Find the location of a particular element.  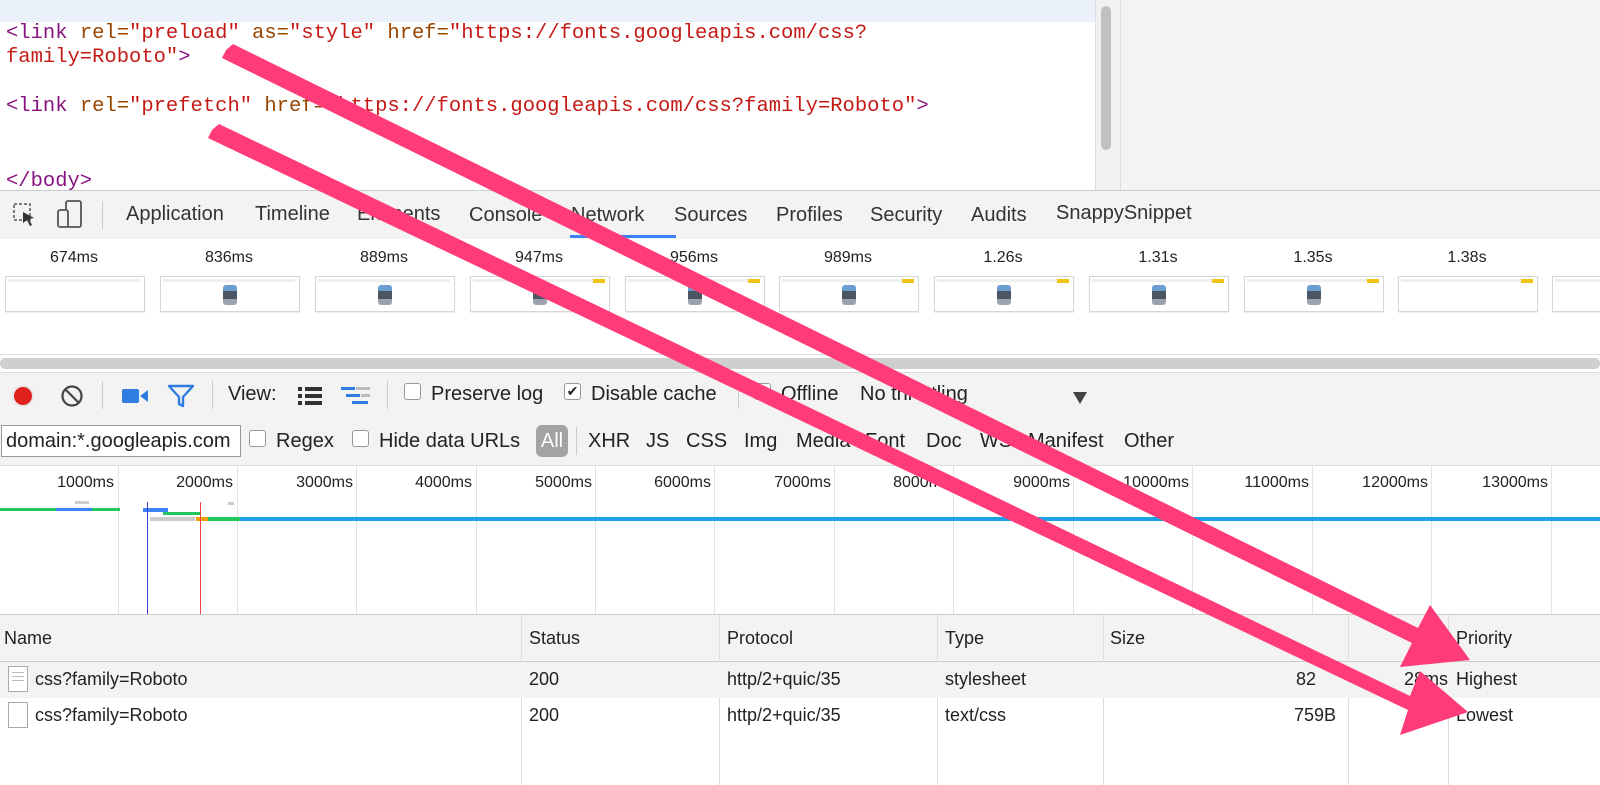

cell-time: s is located at coordinates (1436, 715).